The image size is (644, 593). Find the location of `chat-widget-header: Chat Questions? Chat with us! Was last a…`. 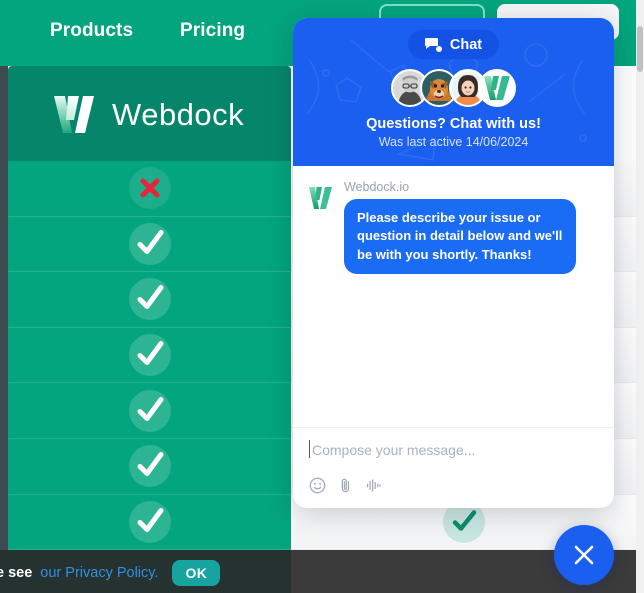

chat-widget-header: Chat Questions? Chat with us! Was last a… is located at coordinates (453, 92).